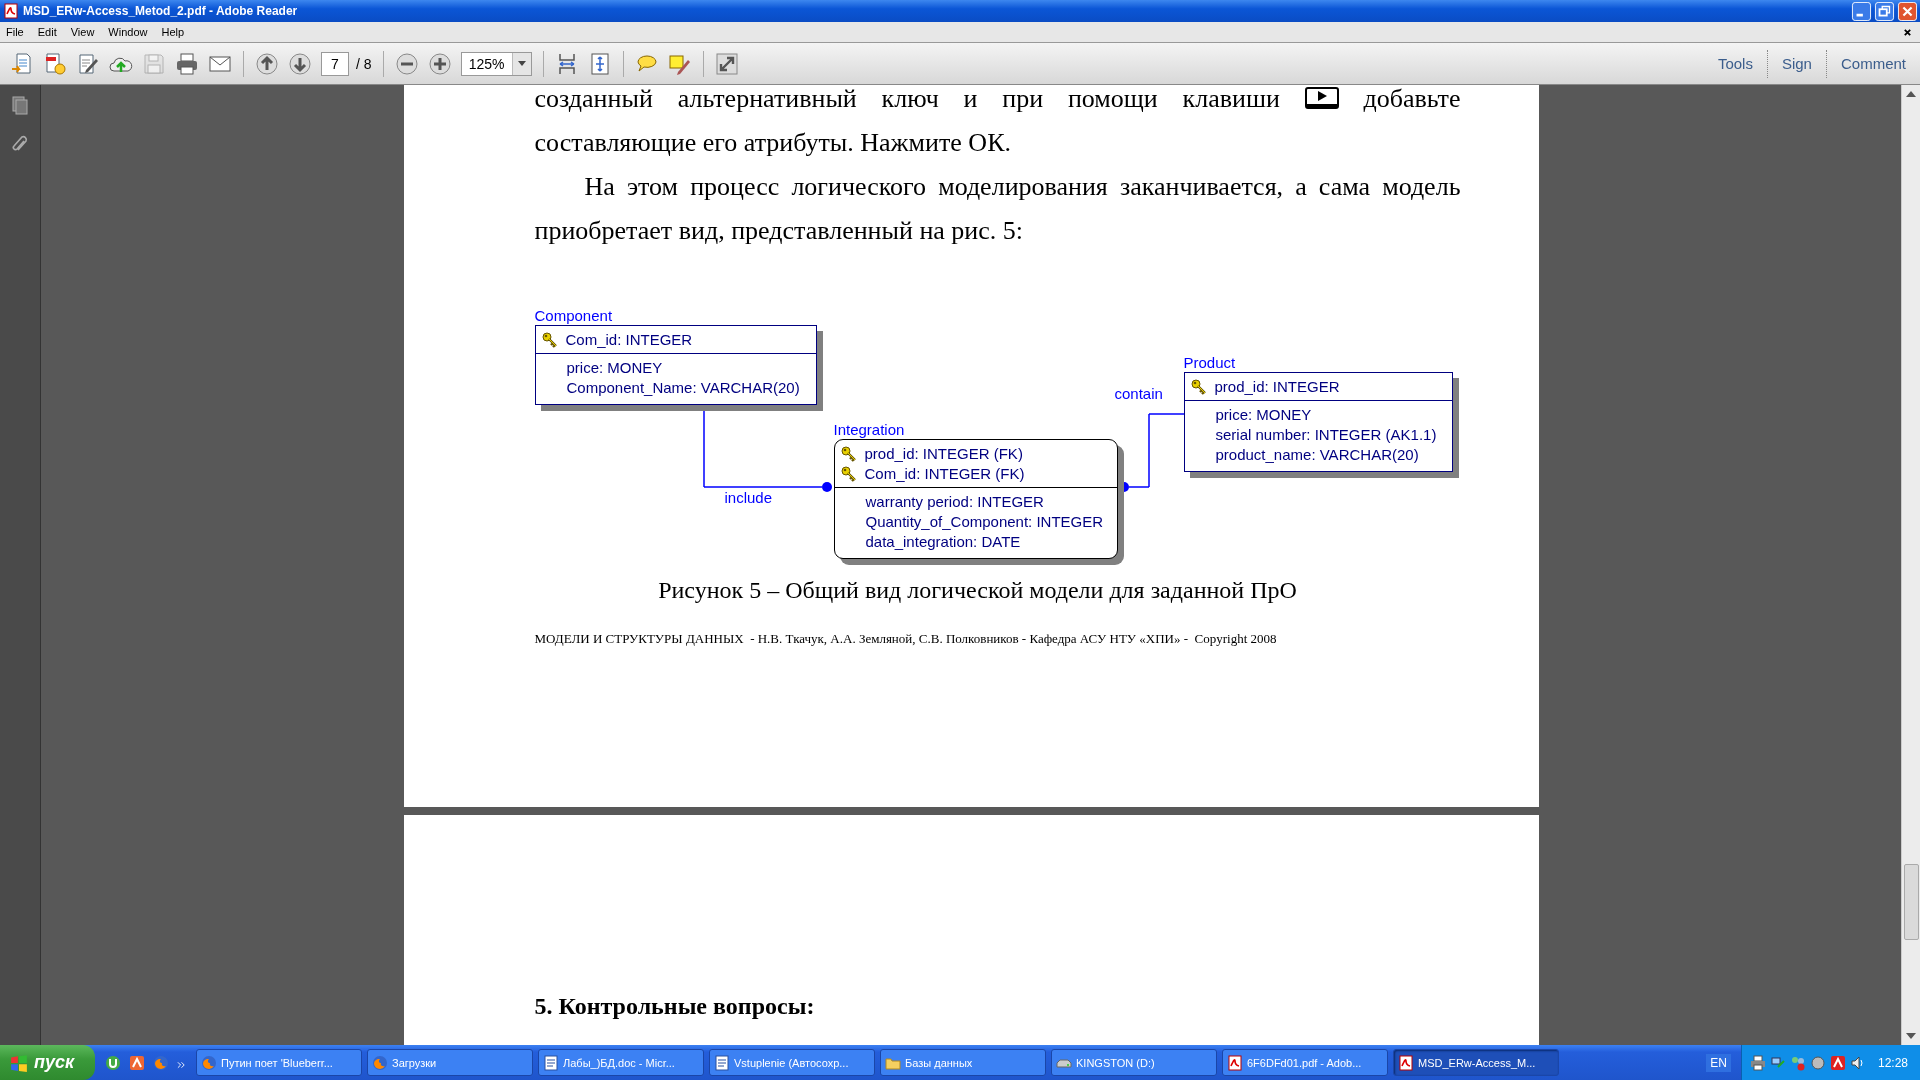  I want to click on printer-icon, so click(1757, 1062).